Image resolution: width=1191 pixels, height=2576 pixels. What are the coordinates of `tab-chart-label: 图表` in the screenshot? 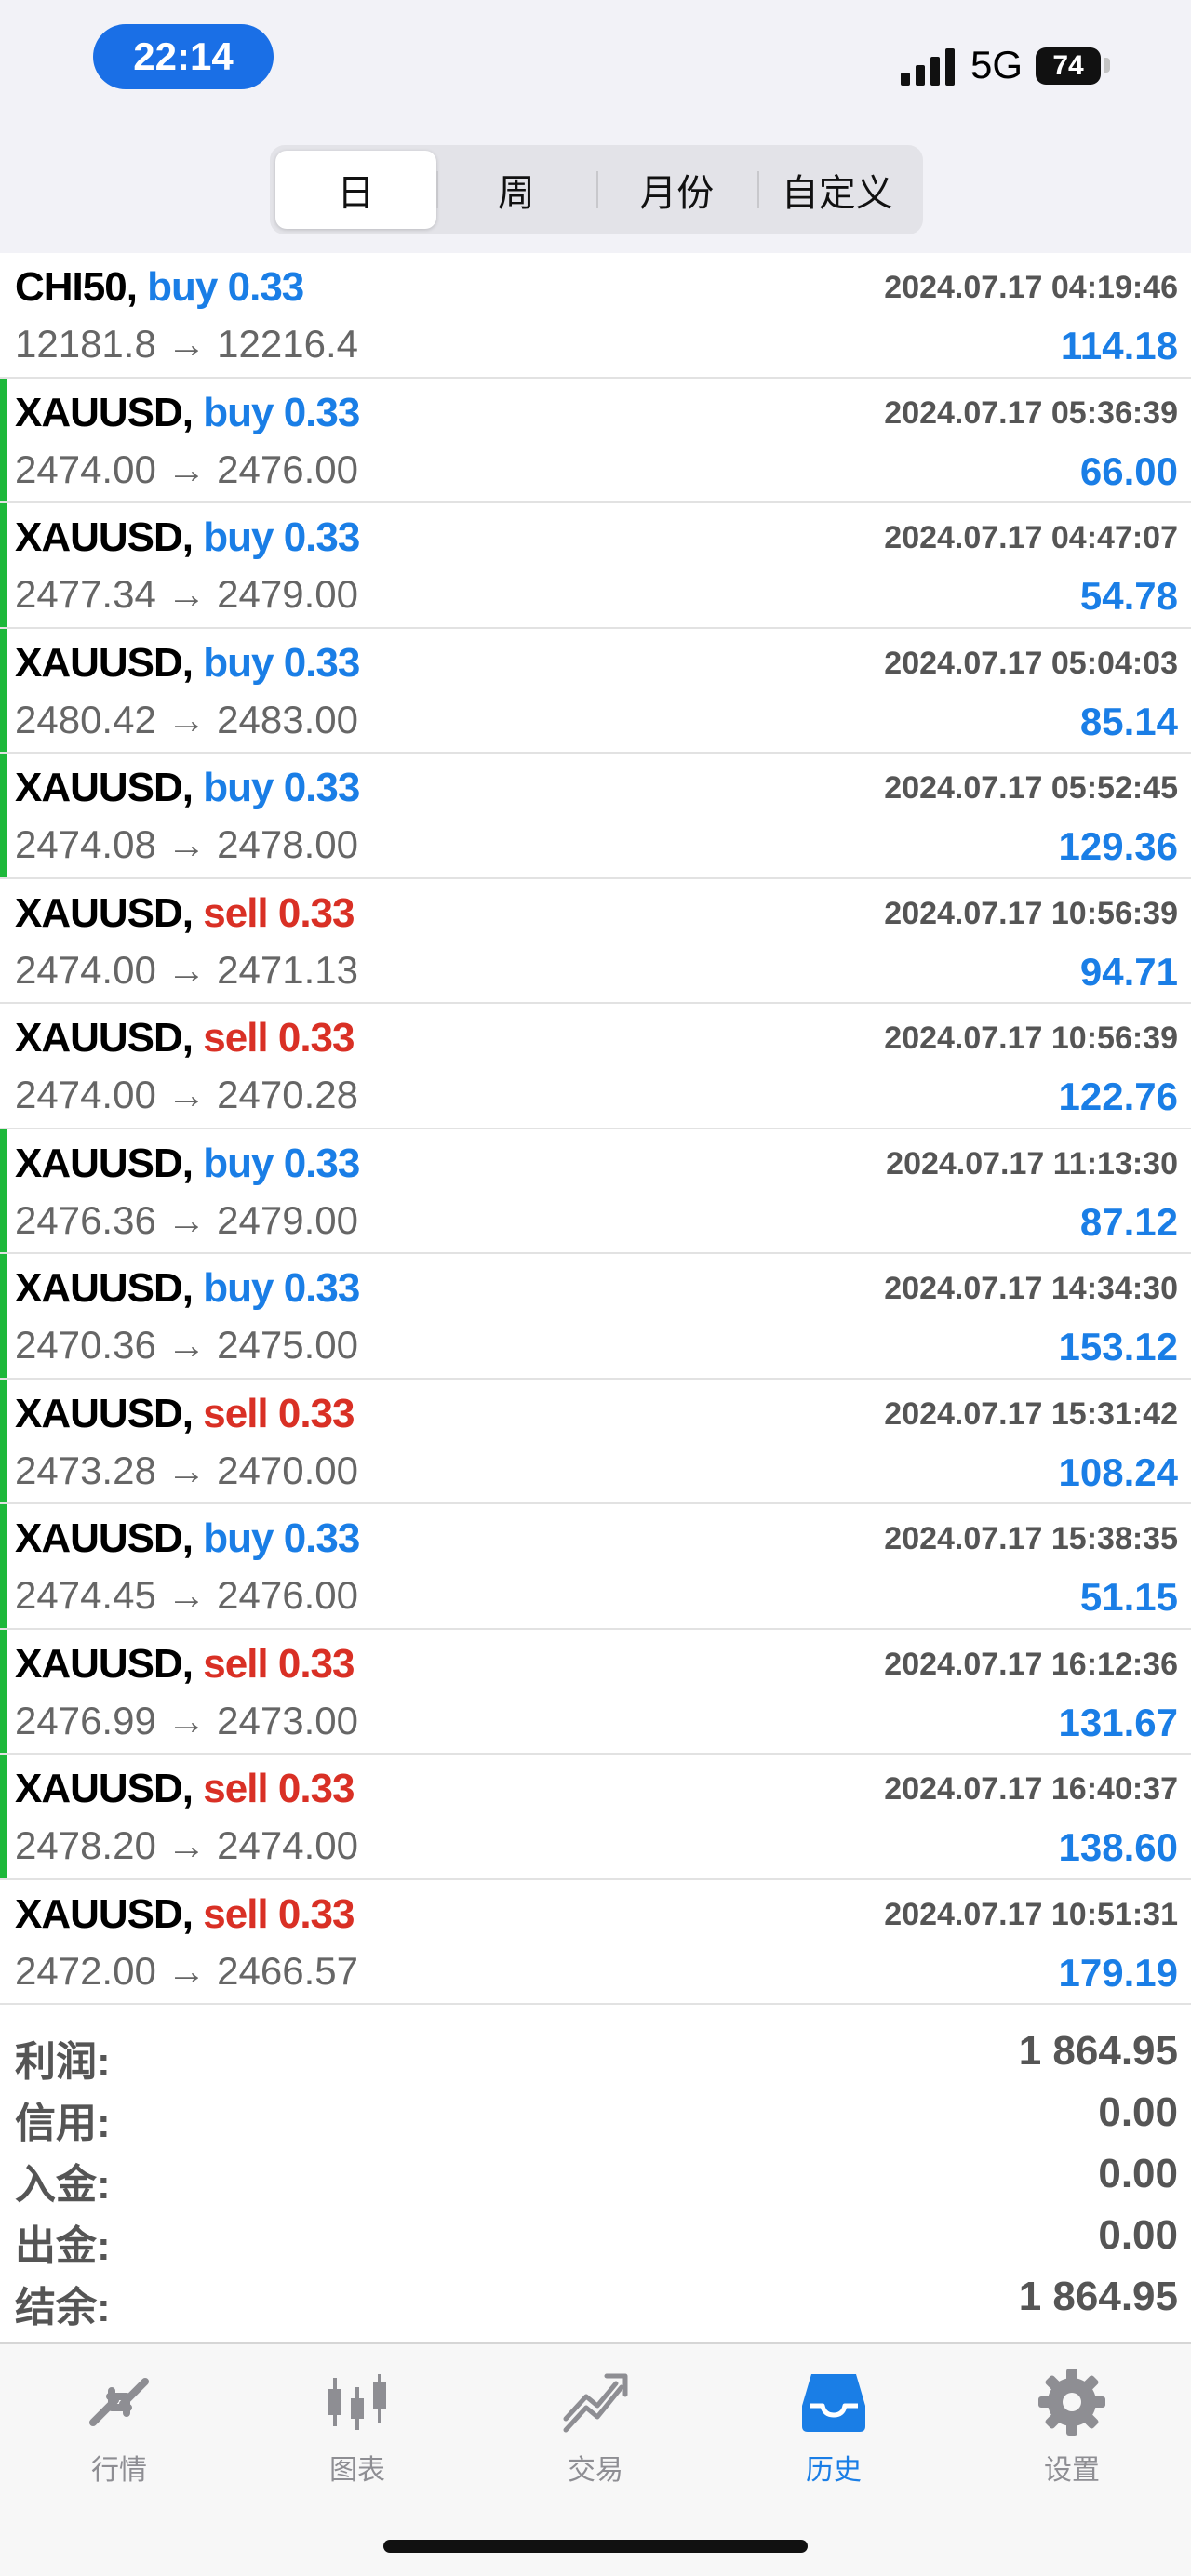 It's located at (357, 2470).